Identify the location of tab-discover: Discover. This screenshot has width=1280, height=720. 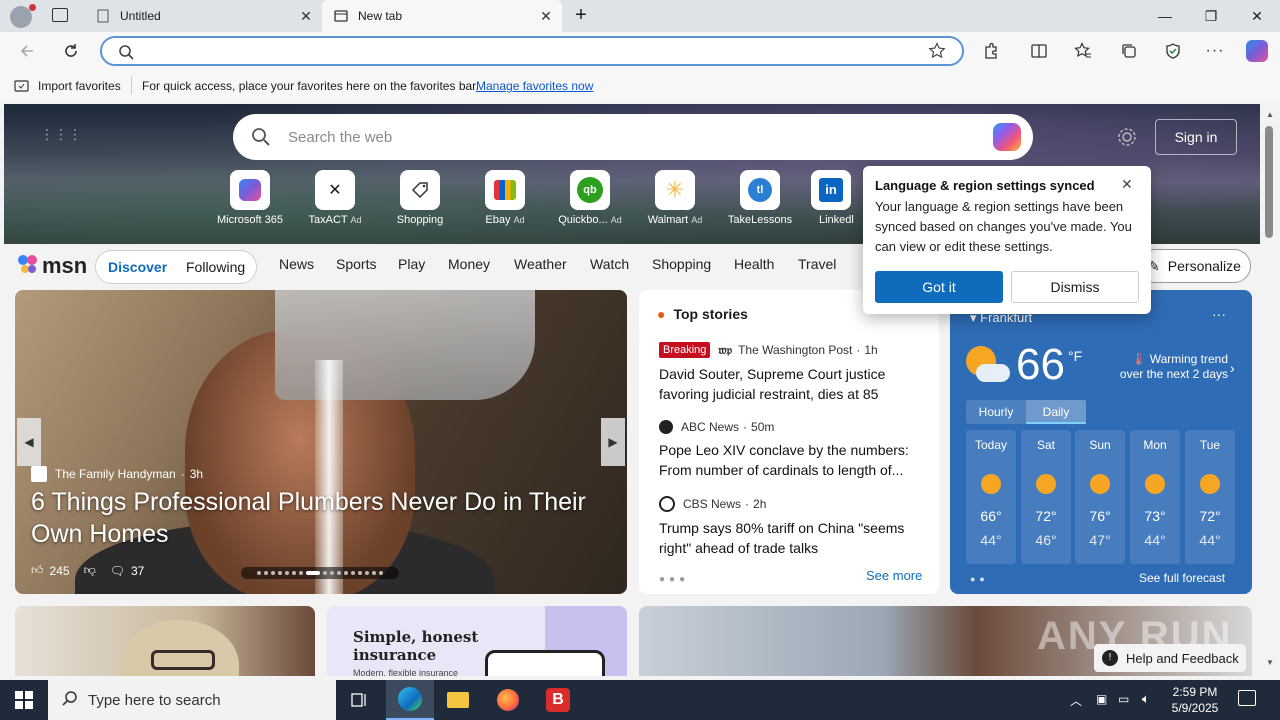
(137, 267).